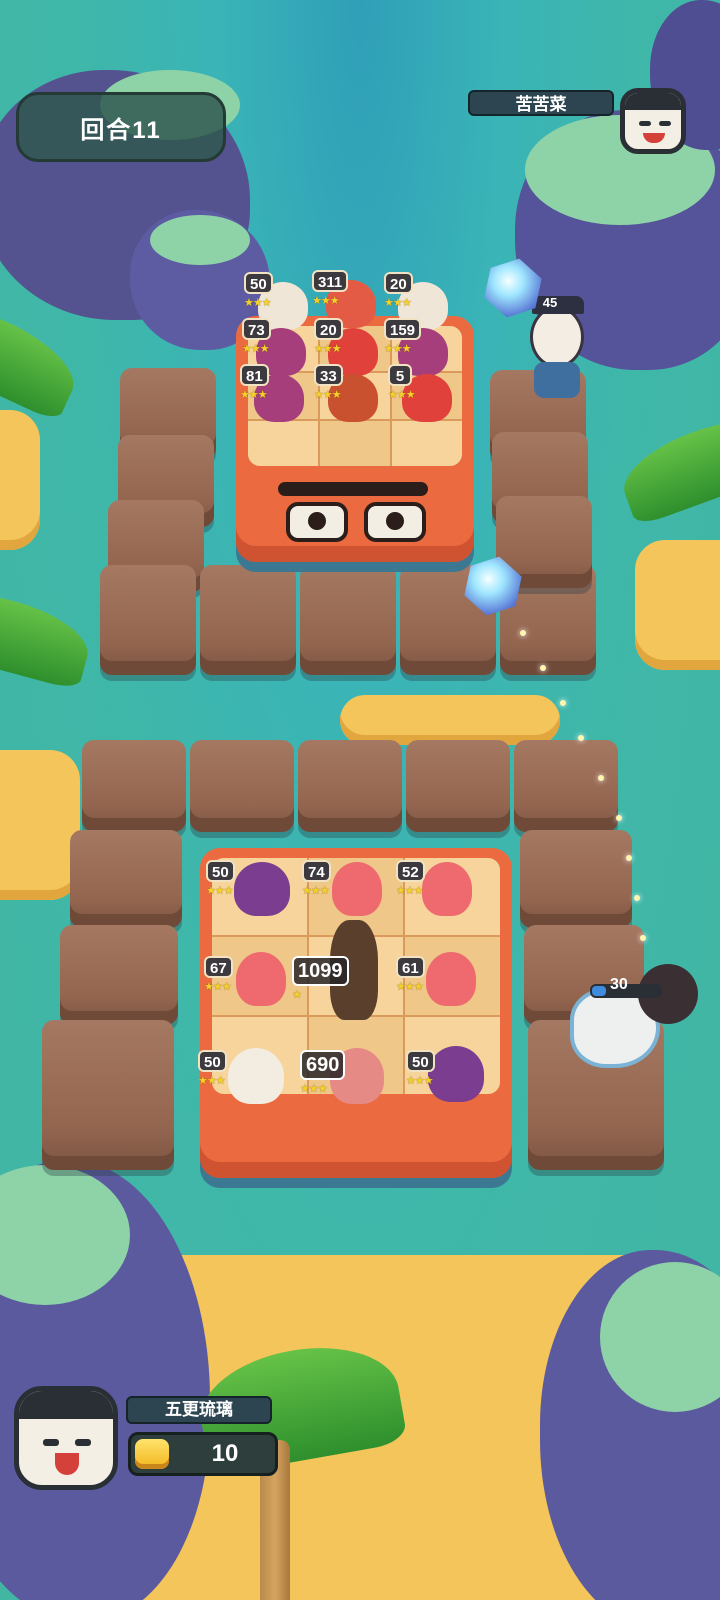 The image size is (720, 1600). I want to click on gold-coin-icon, so click(152, 1454).